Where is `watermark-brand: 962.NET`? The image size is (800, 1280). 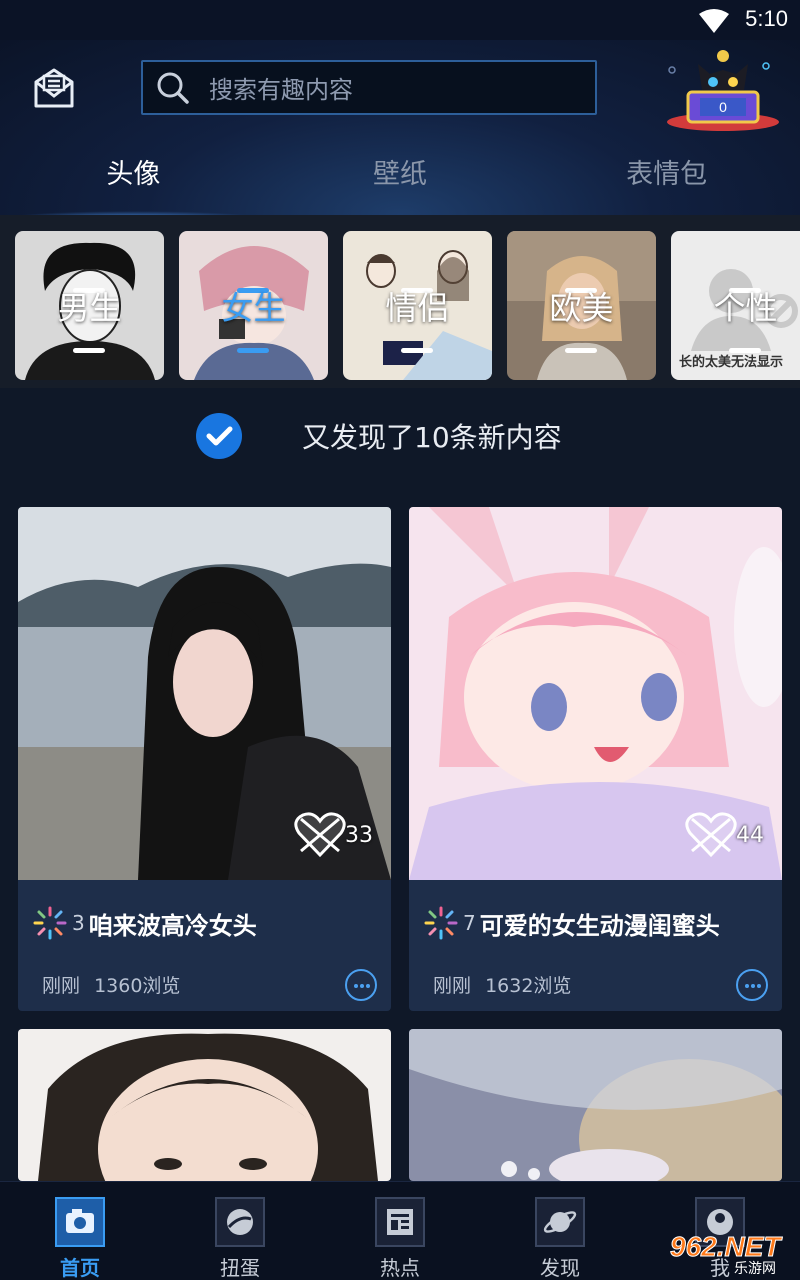
watermark-brand: 962.NET is located at coordinates (726, 1246).